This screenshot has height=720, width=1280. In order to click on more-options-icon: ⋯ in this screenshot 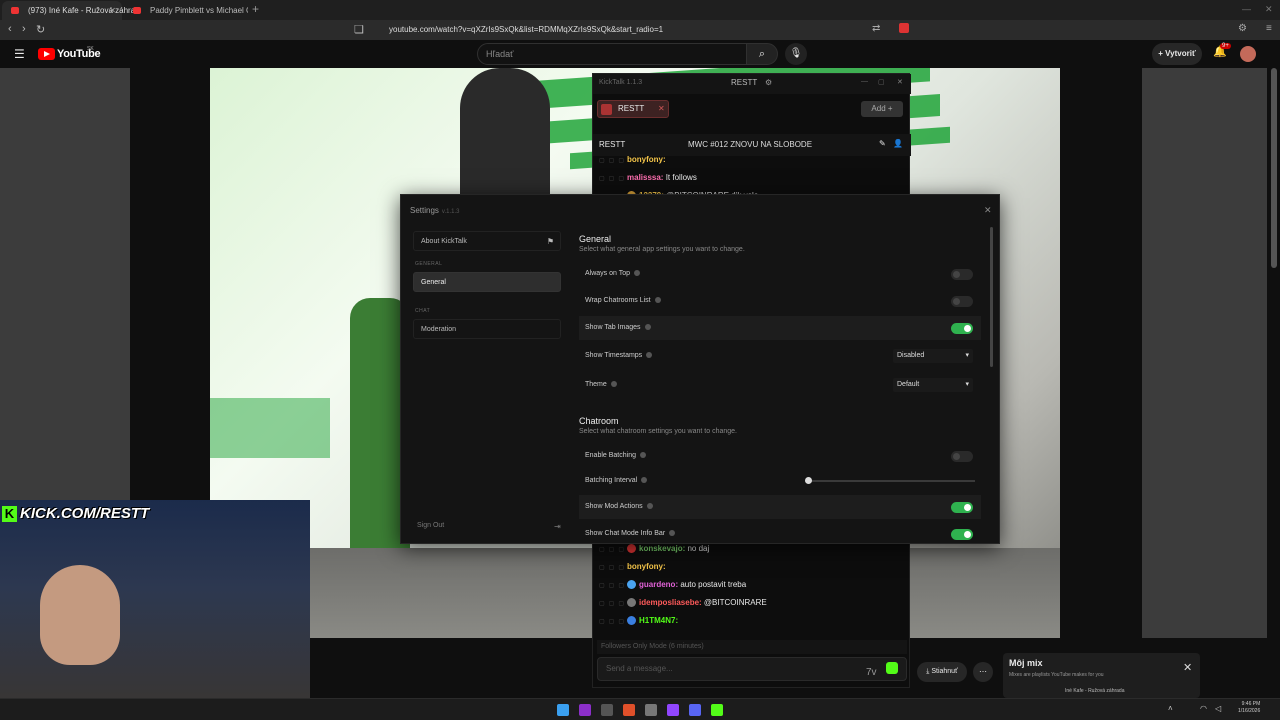, I will do `click(983, 672)`.